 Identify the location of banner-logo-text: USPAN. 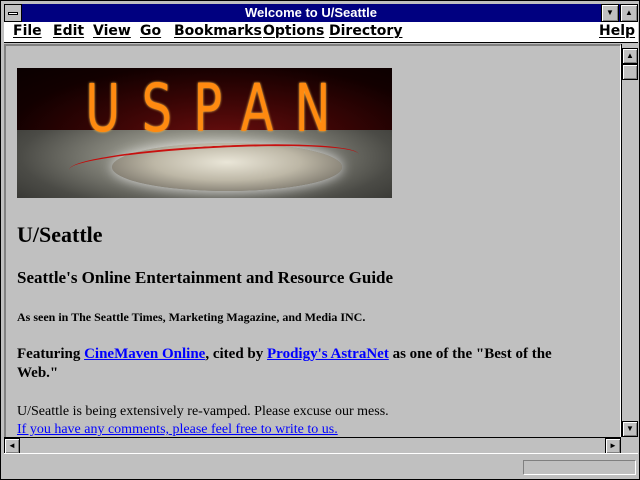
(218, 108).